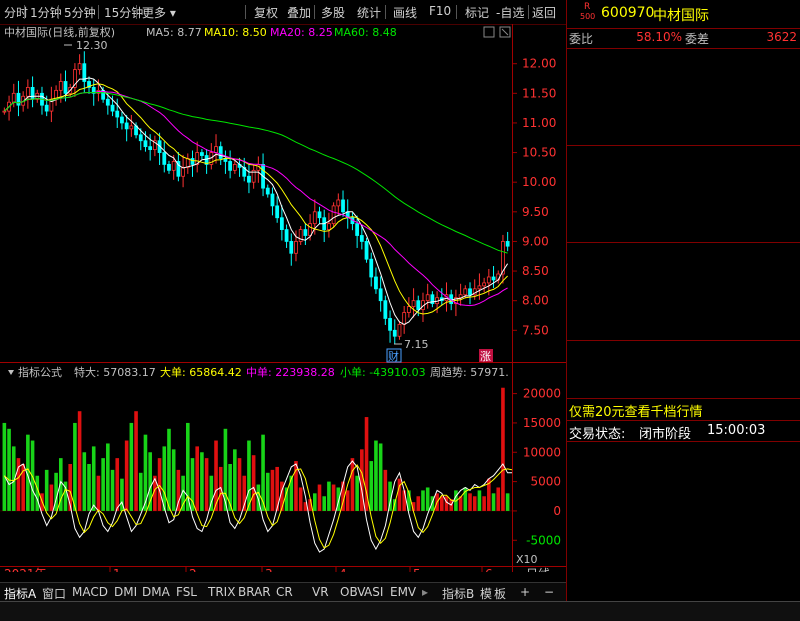  Describe the element at coordinates (477, 12) in the screenshot. I see `toolbar-biaoji-button: 标记` at that location.